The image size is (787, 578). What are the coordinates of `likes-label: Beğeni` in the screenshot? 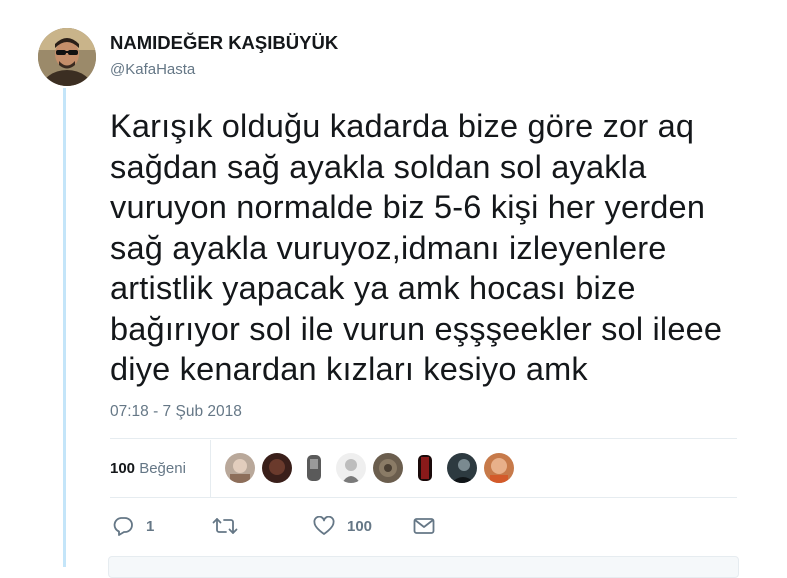 It's located at (162, 468).